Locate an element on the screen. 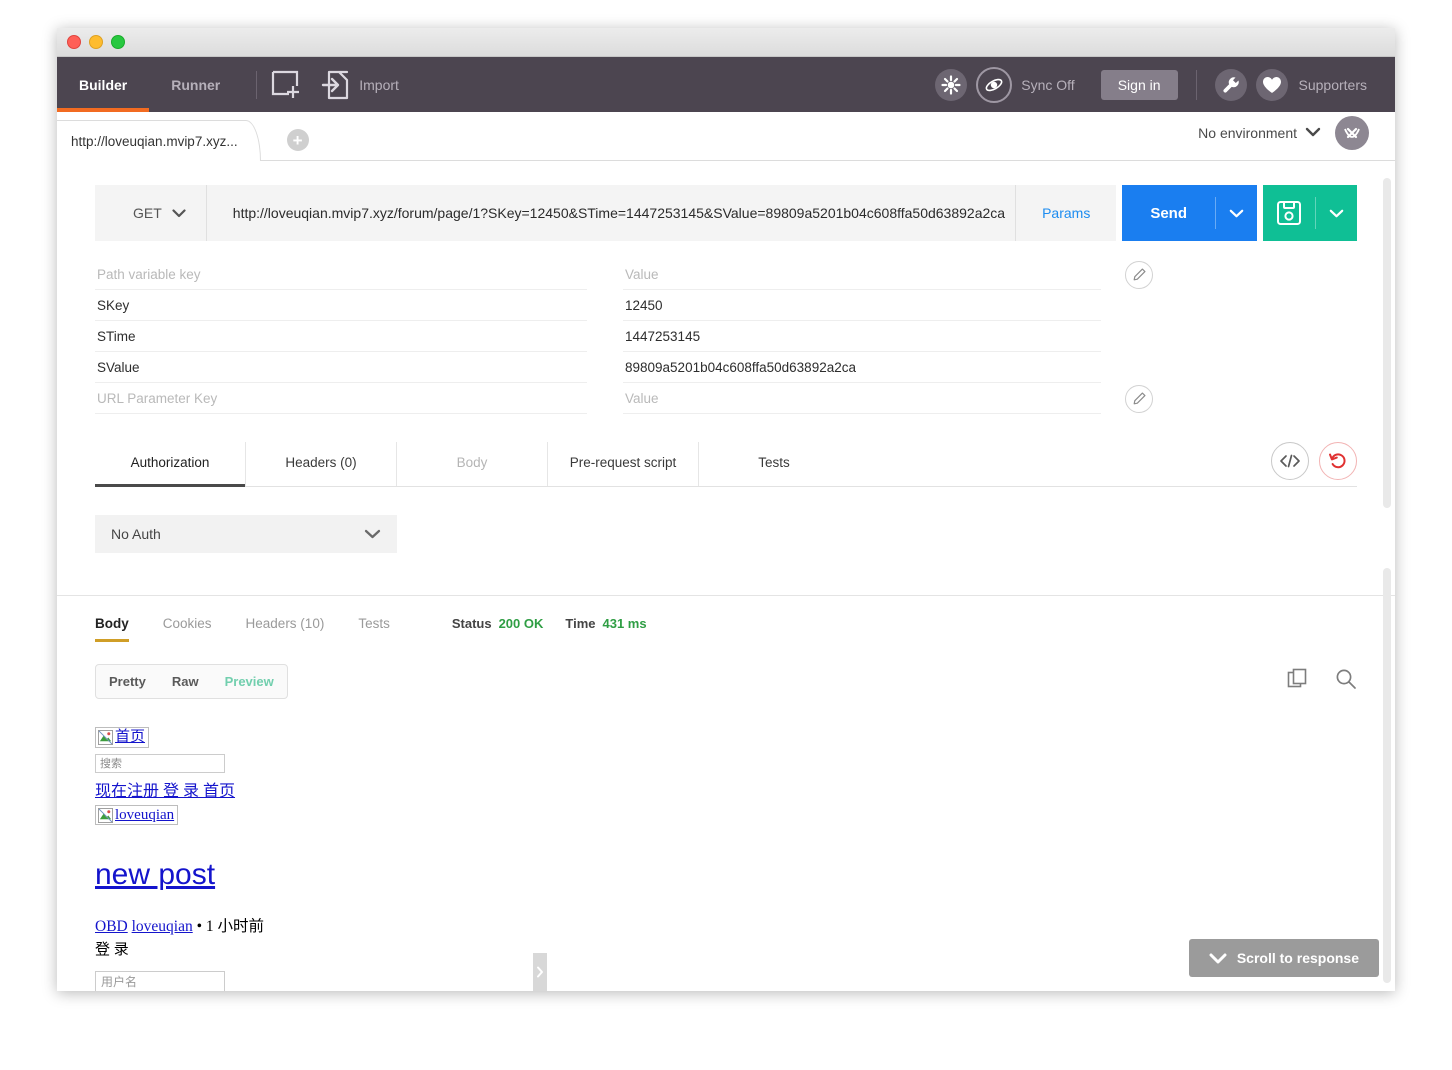 The width and height of the screenshot is (1452, 1070). params-row: STime 1447253145 is located at coordinates (726, 336).